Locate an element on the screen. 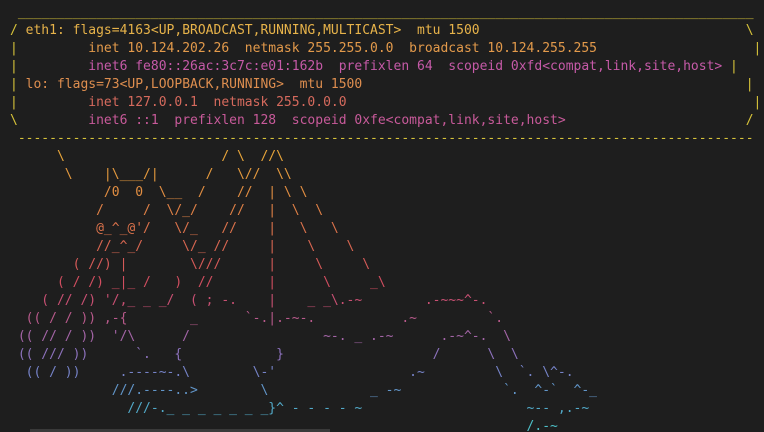 The height and width of the screenshot is (432, 764). art-line: @_^_@'/ \/_ // | \ \ is located at coordinates (174, 228).